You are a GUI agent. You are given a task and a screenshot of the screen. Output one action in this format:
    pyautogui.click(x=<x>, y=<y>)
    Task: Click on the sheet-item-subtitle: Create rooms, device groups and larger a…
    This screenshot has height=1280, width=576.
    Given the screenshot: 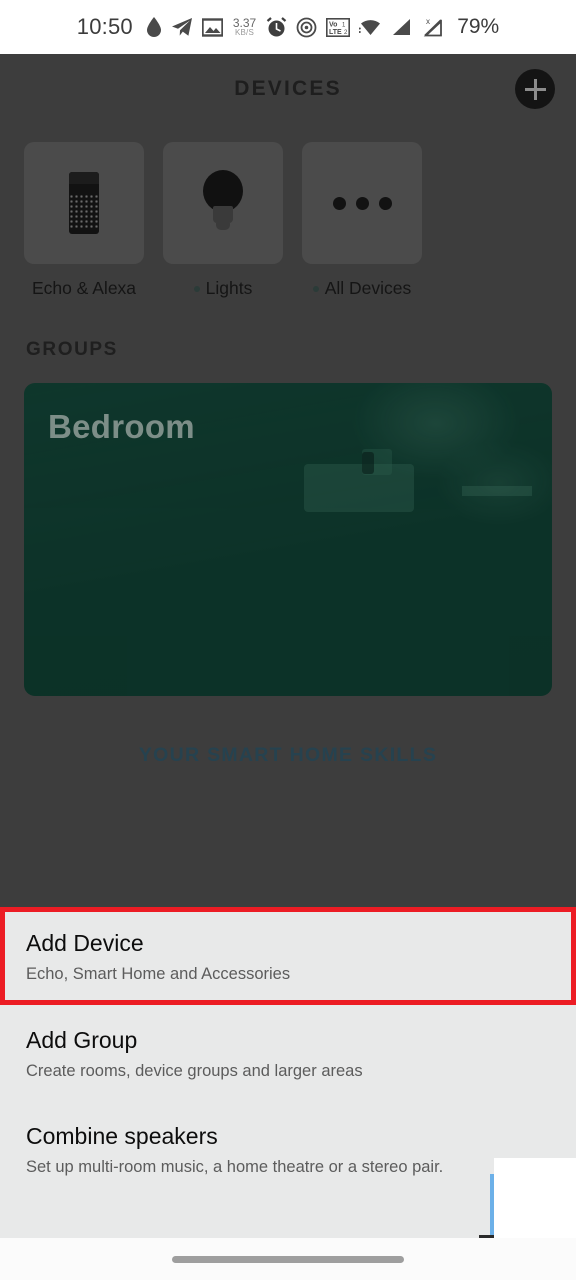 What is the action you would take?
    pyautogui.click(x=194, y=1071)
    